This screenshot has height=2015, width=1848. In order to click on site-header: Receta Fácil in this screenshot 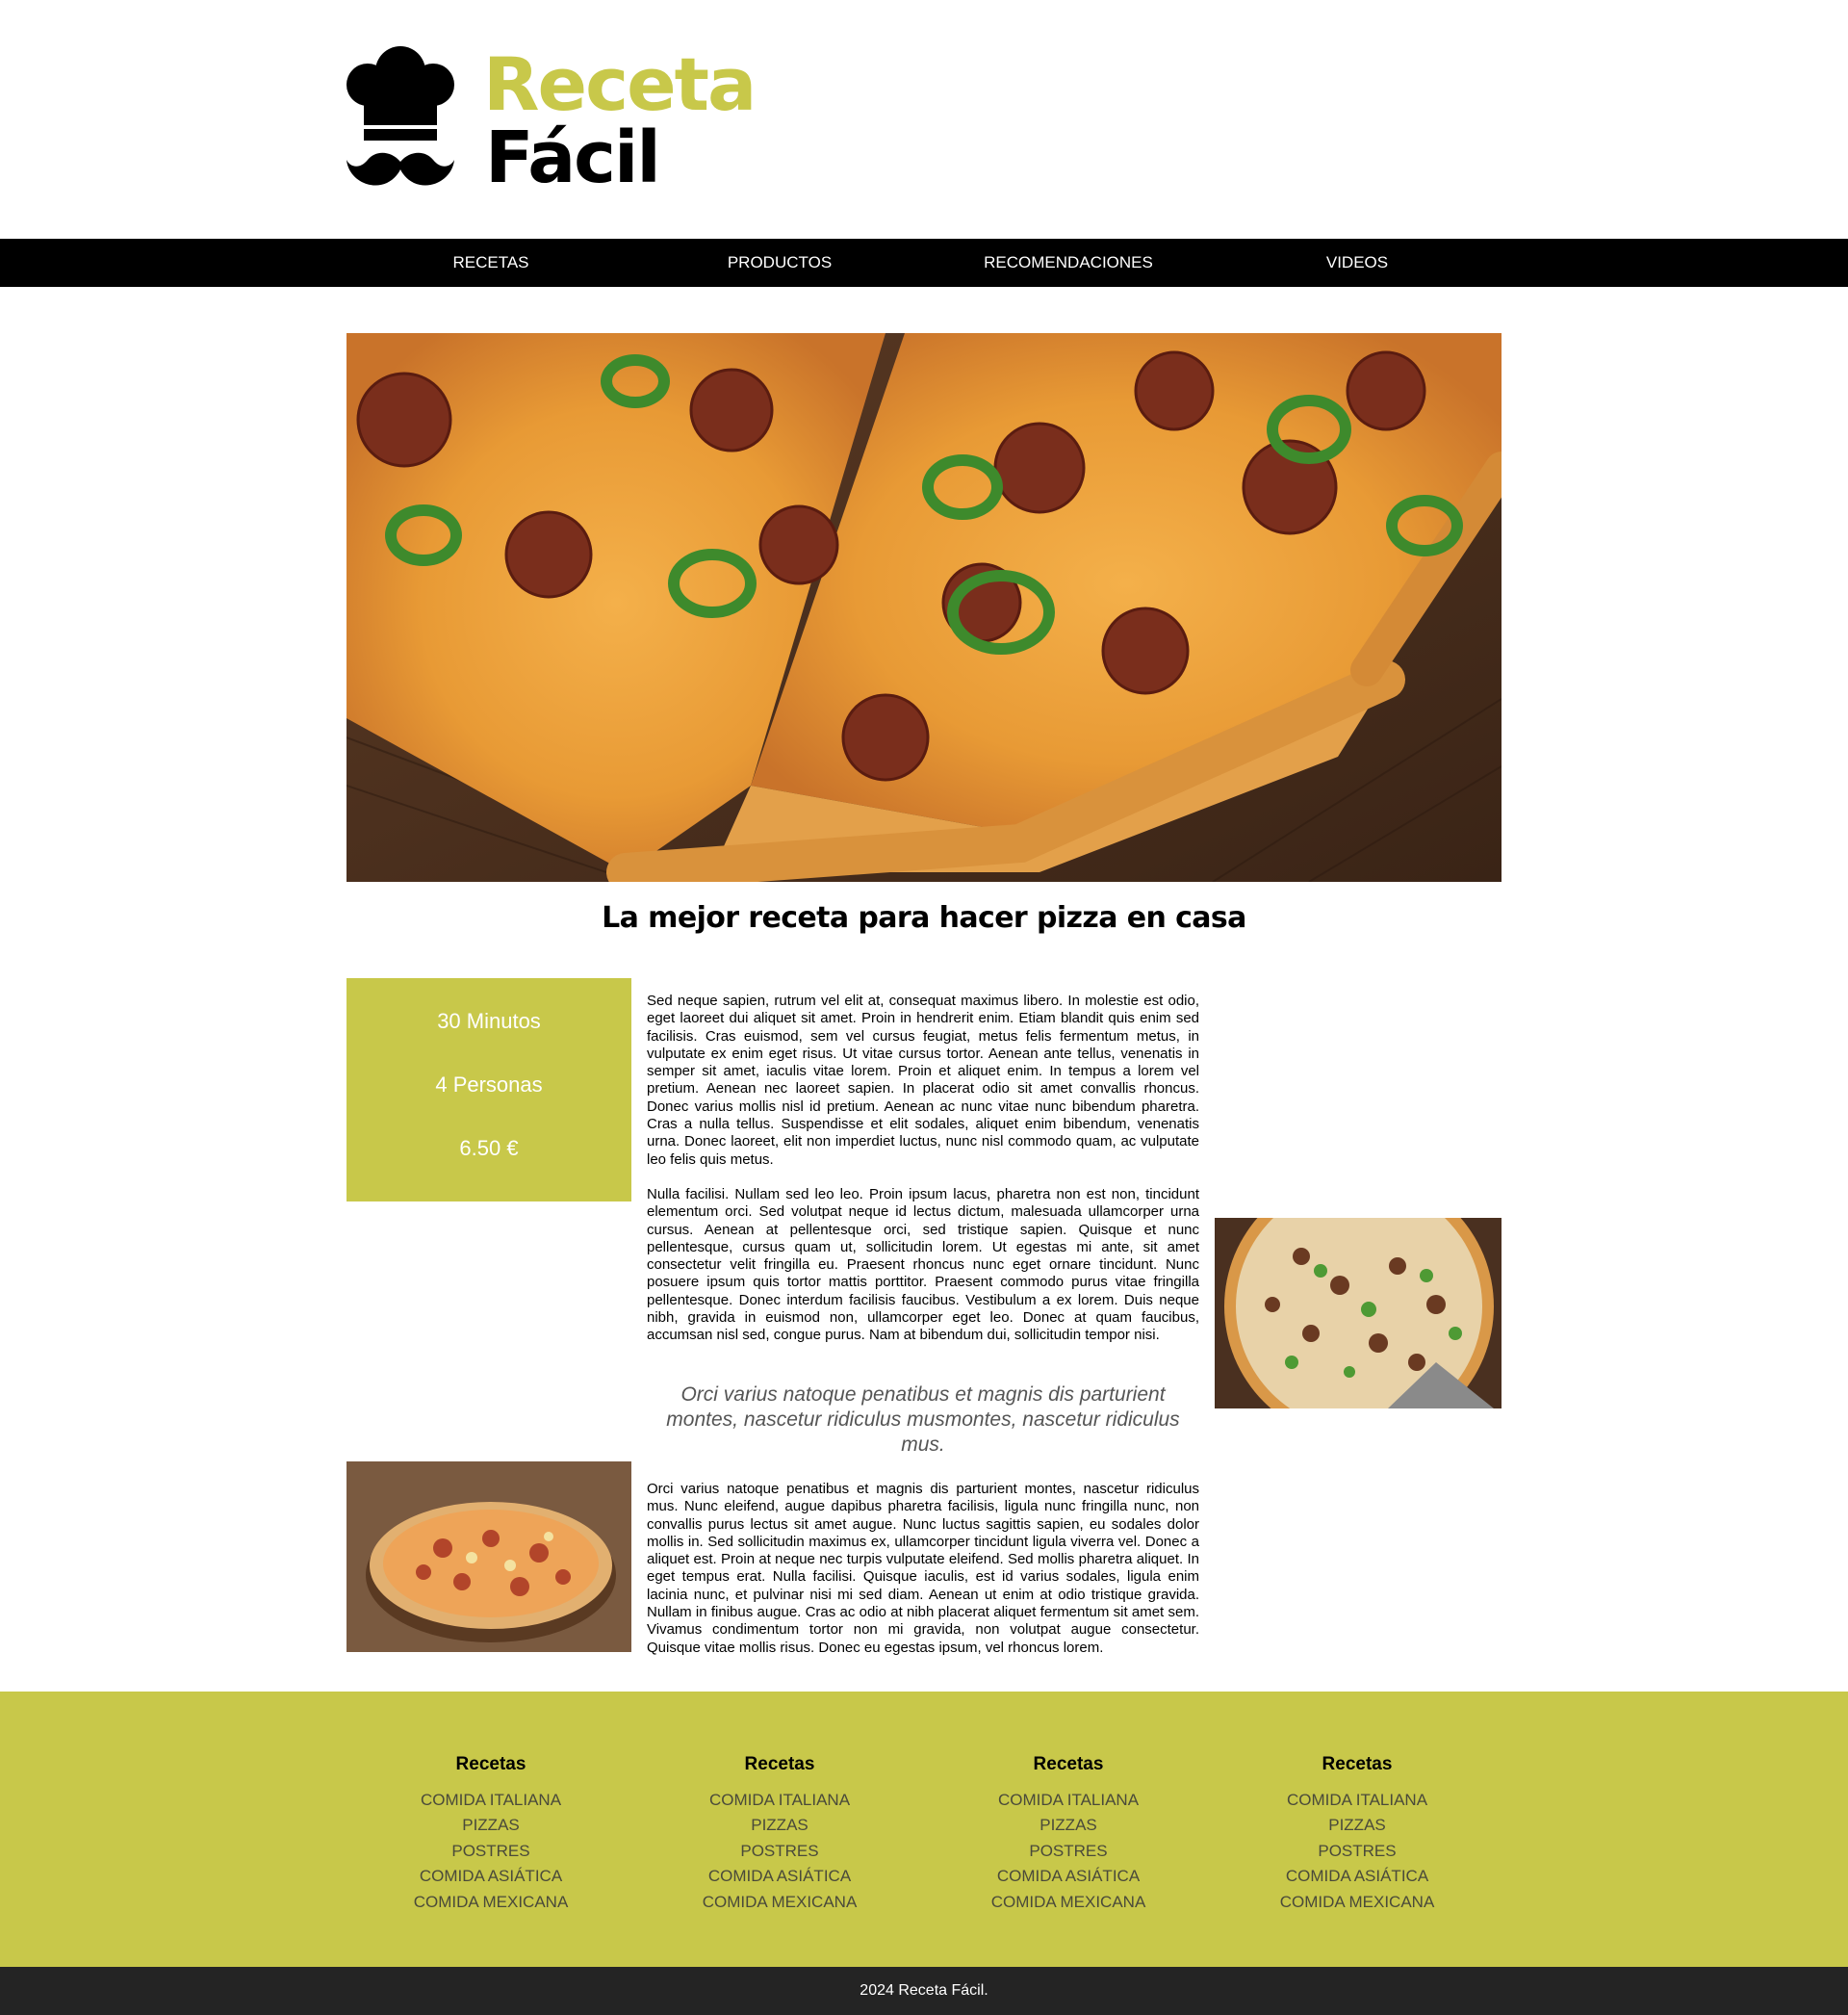, I will do `click(924, 120)`.